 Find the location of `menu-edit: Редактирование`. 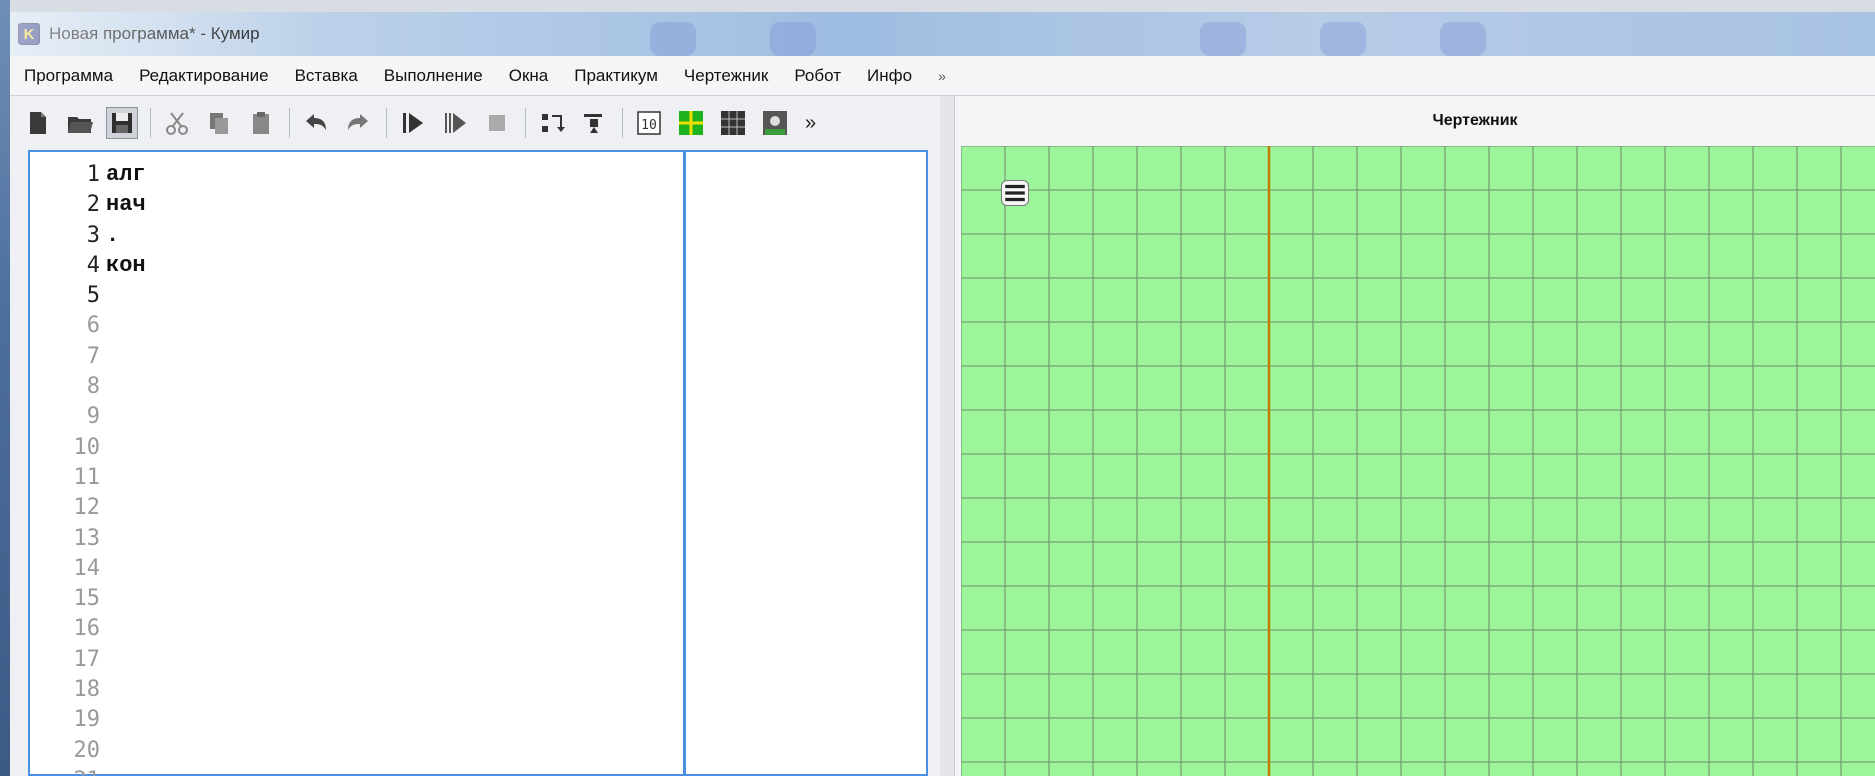

menu-edit: Редактирование is located at coordinates (204, 76).